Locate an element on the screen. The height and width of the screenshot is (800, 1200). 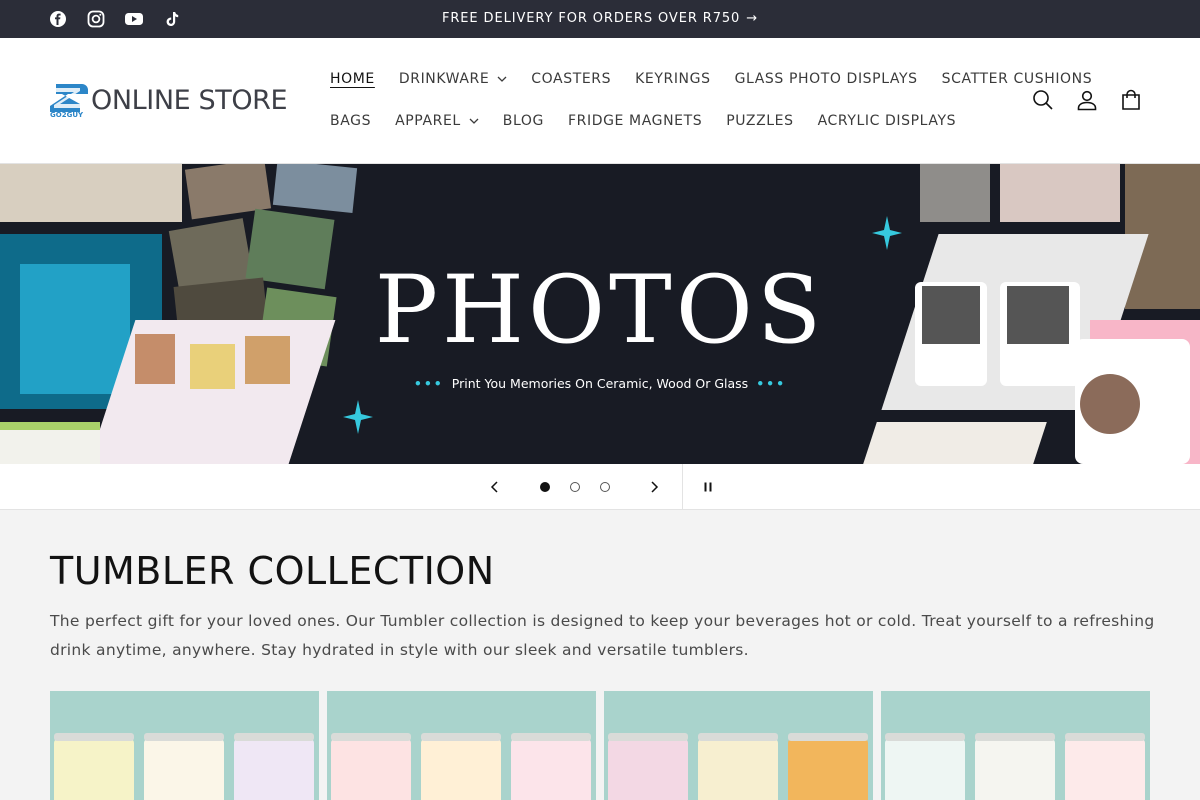
announcement-bar: FREE DELIVERY FOR ORDERS OVER R750 → is located at coordinates (600, 19).